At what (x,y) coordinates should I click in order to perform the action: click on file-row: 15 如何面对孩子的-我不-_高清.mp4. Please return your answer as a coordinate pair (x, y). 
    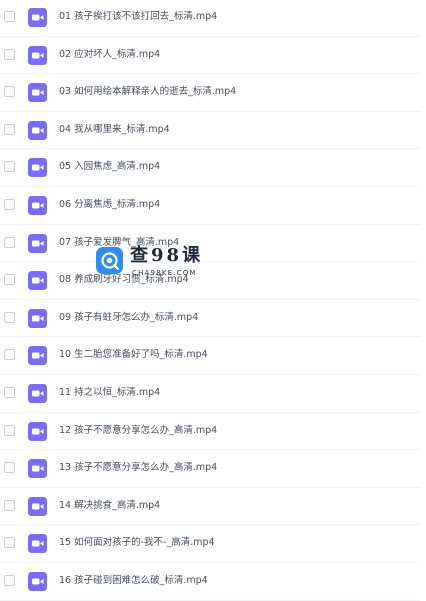
    Looking at the image, I should click on (213, 544).